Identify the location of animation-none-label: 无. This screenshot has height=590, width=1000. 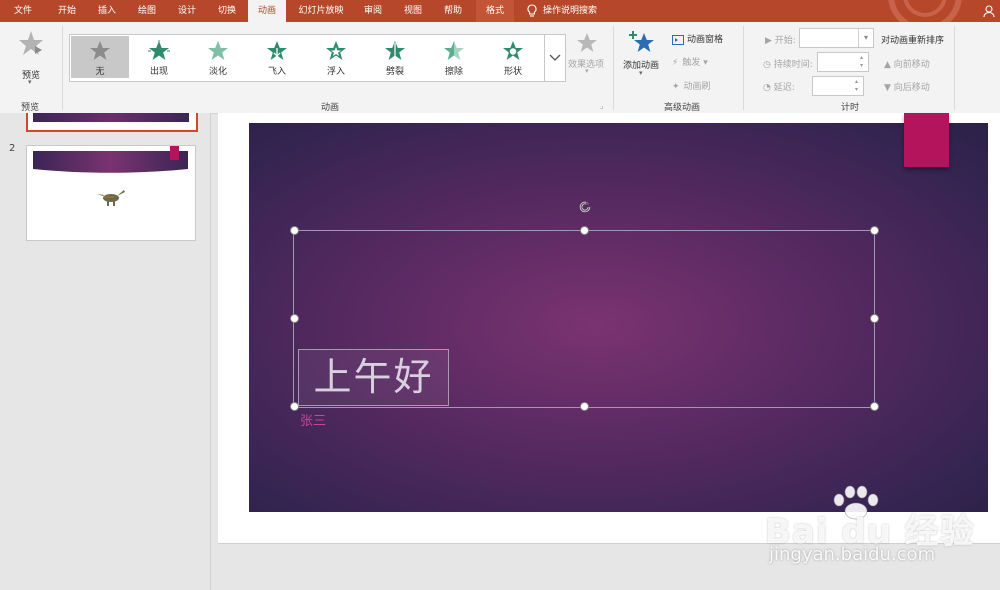
(100, 72).